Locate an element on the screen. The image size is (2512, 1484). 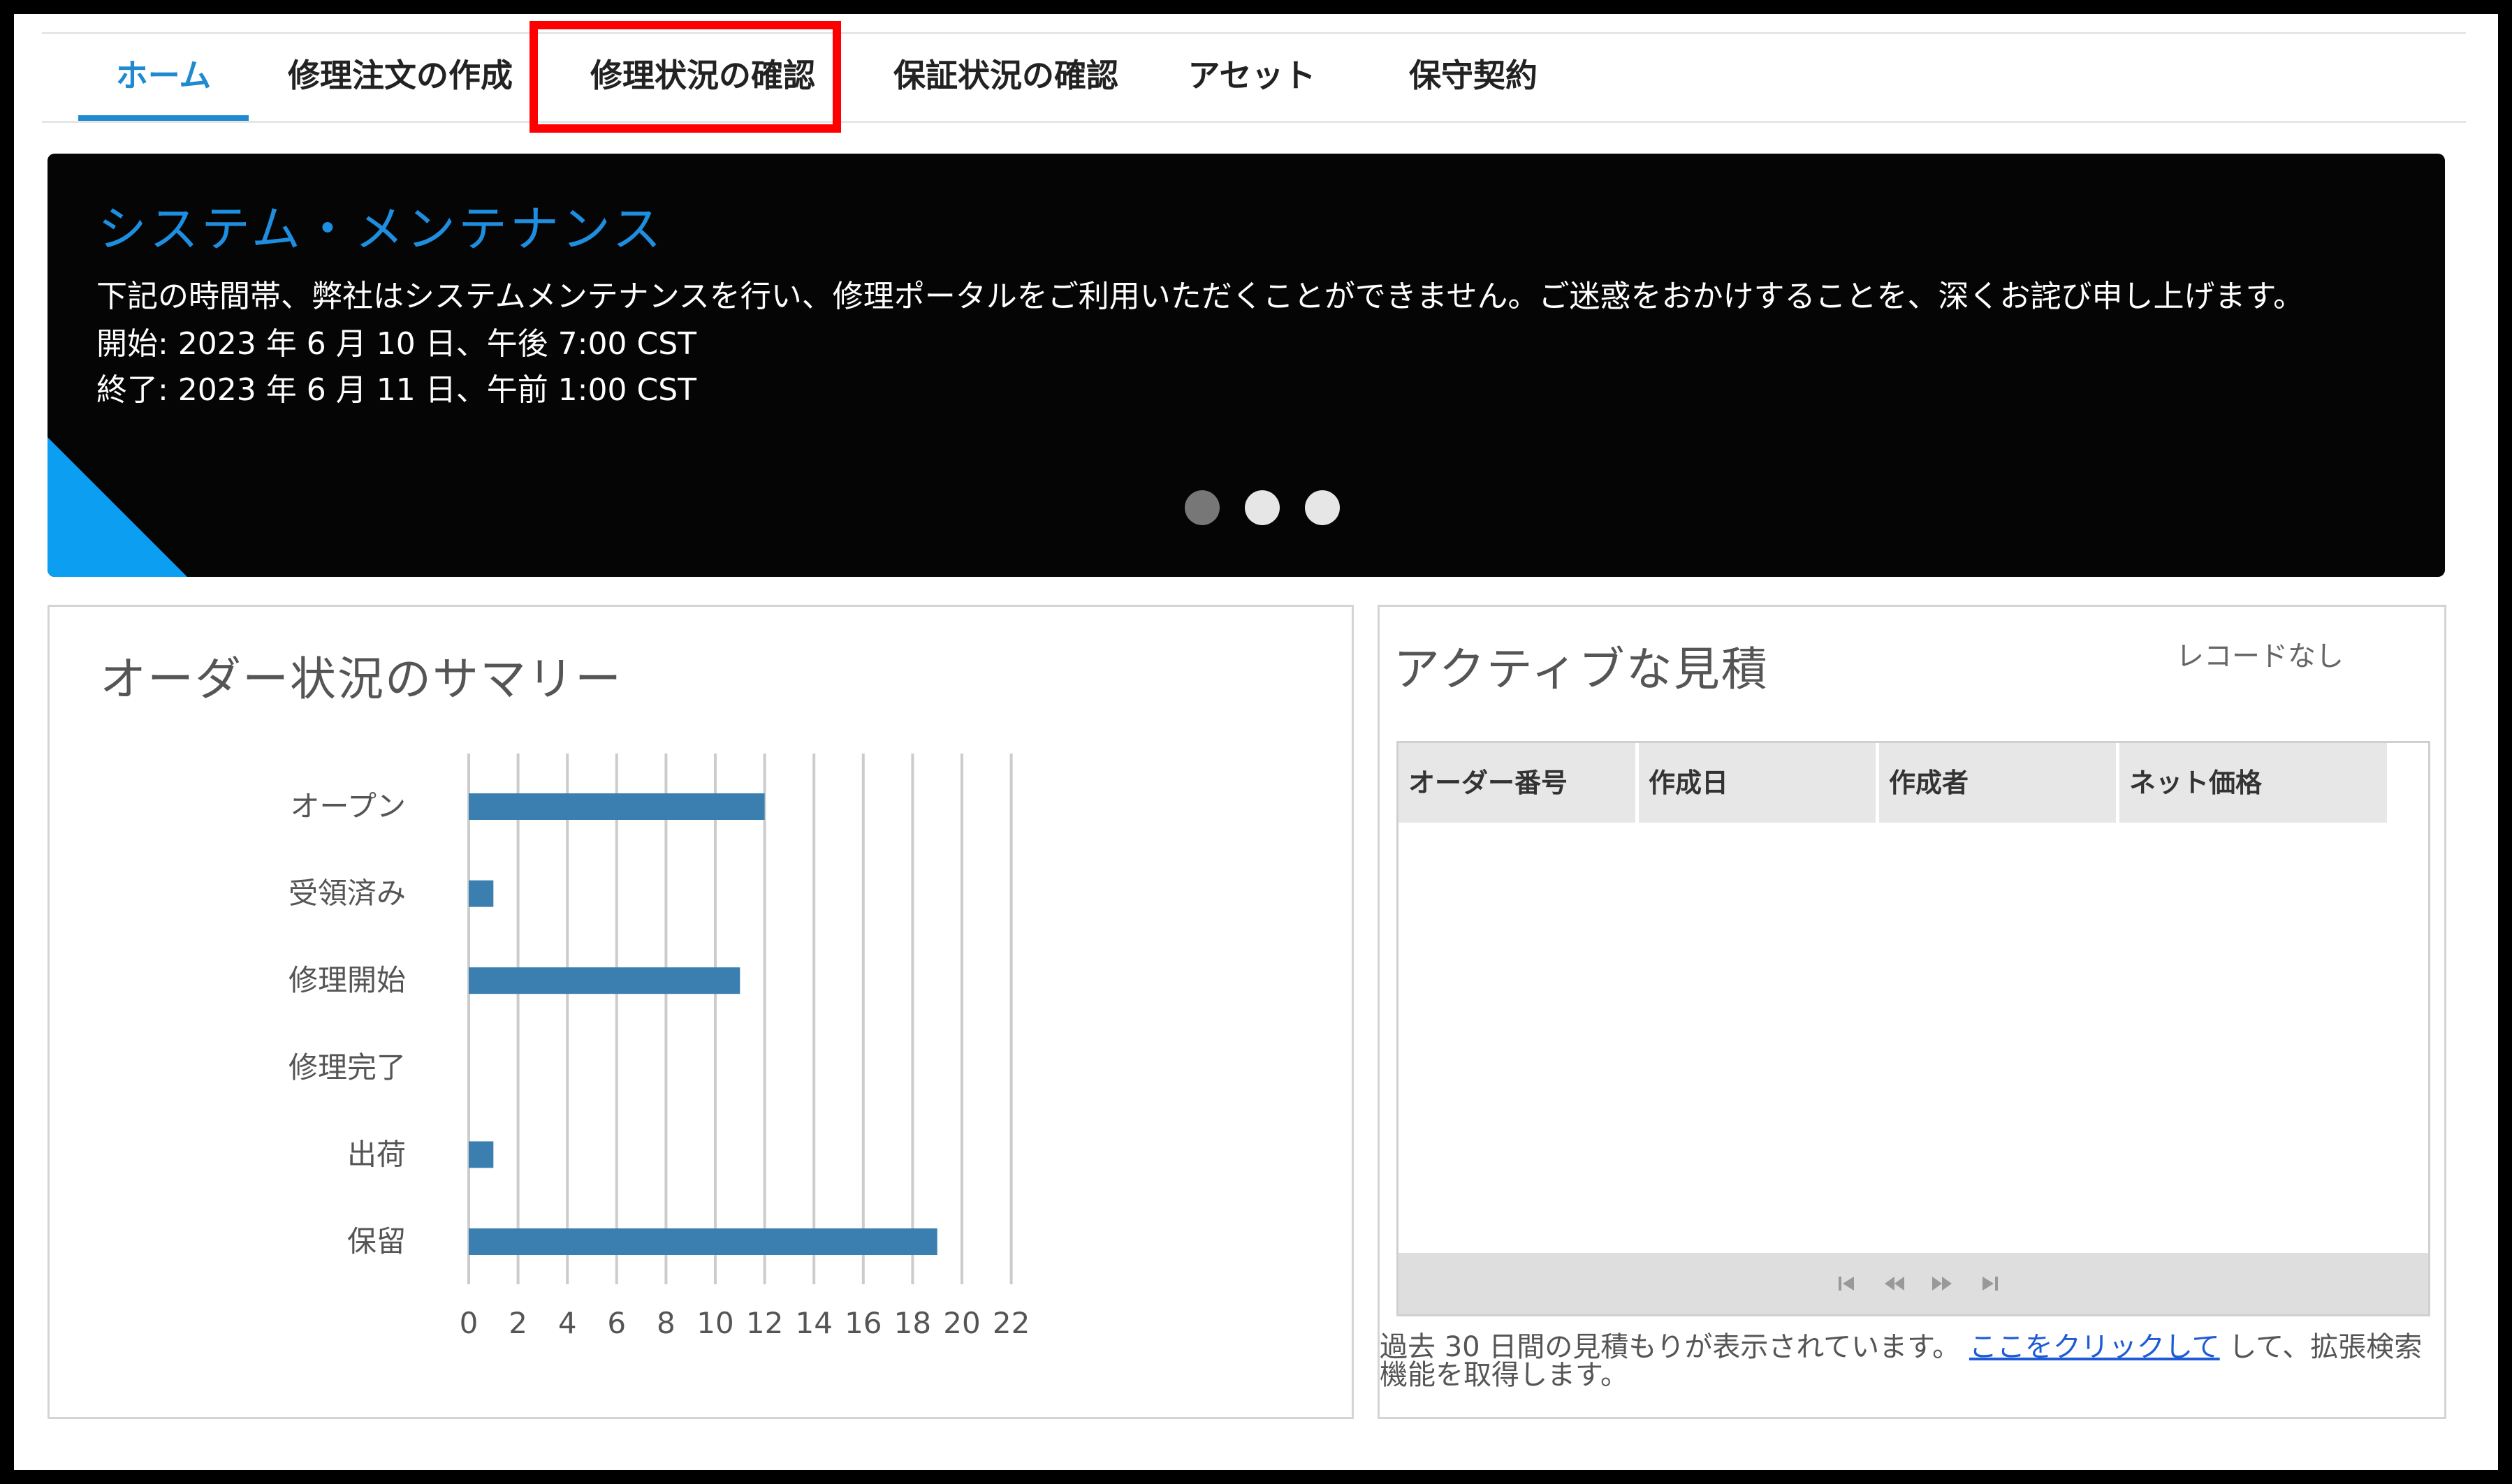
order-status-chart: オープン受領済み修理開始修理完了出荷保留 0 2 4 6 8 10 12 14 16 18 20 22 is located at coordinates (659, 1047).